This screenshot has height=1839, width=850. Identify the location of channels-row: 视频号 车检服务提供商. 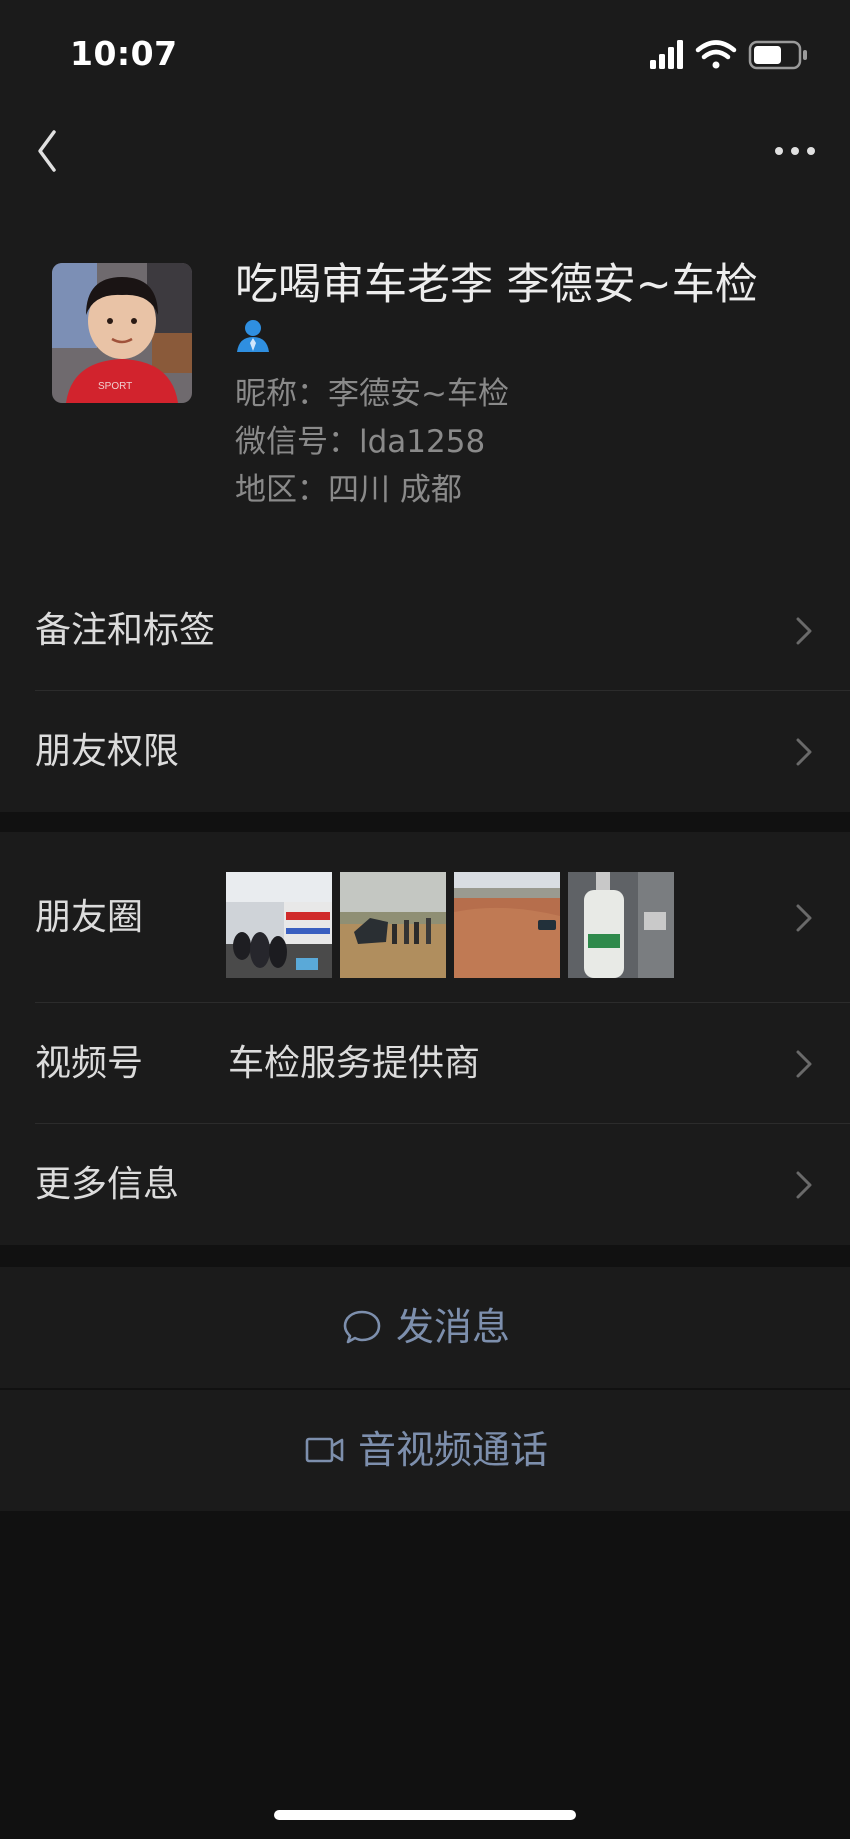
(425, 1063).